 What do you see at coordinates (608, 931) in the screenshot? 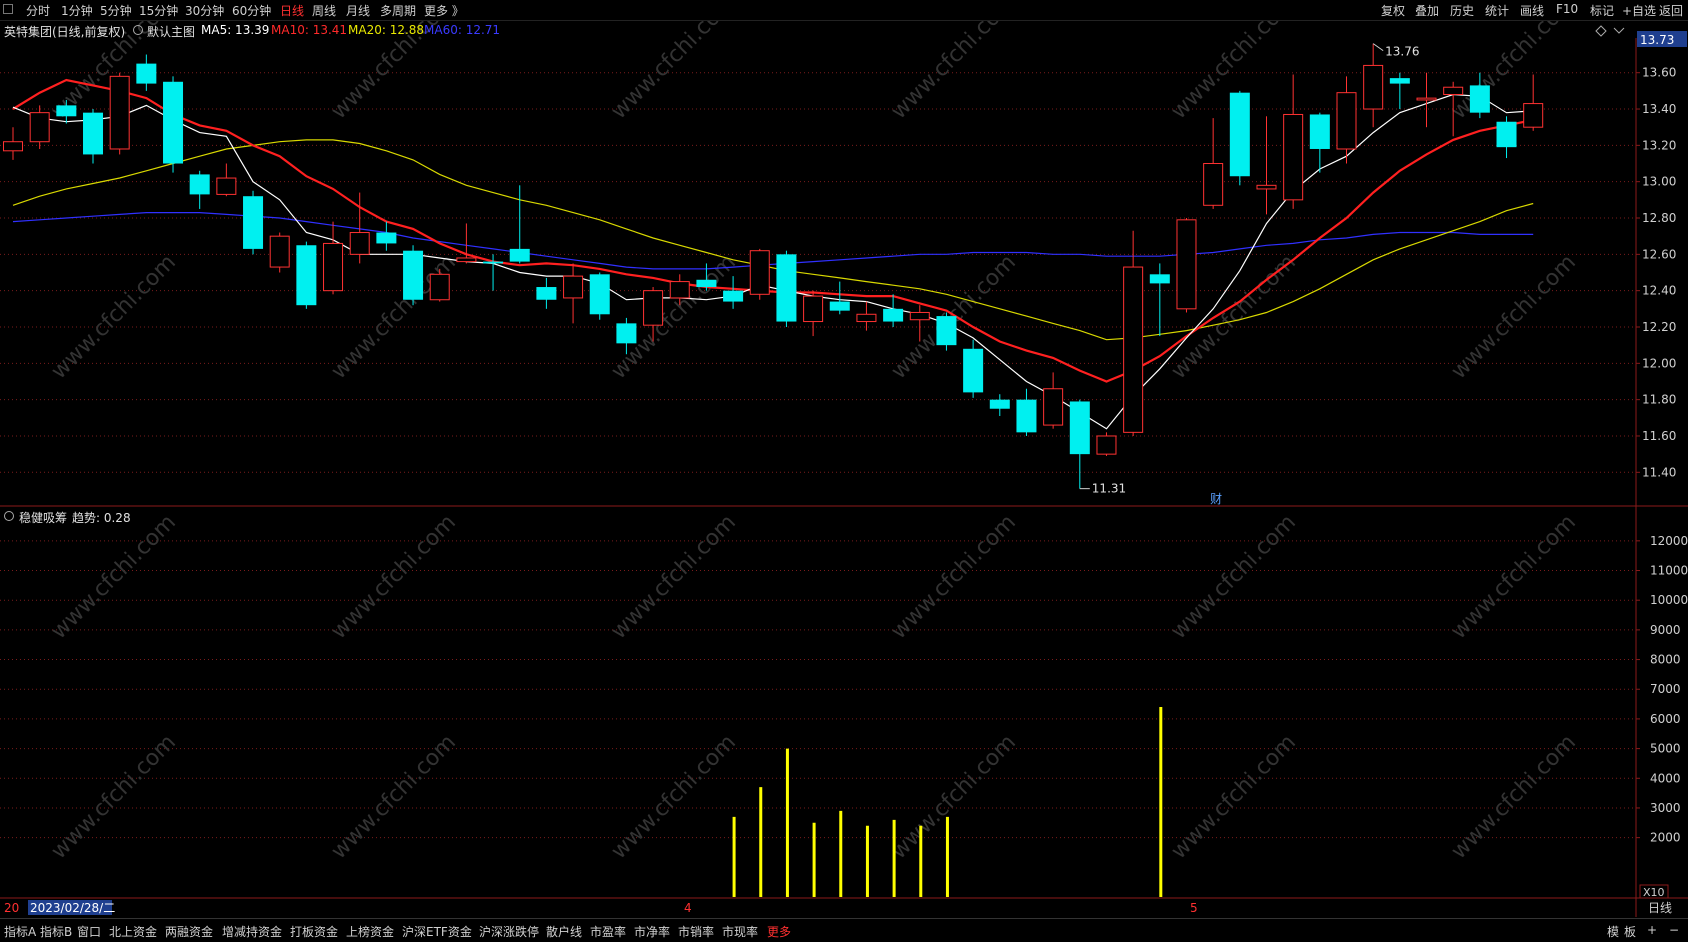
I see `tab-pe: 市盈率` at bounding box center [608, 931].